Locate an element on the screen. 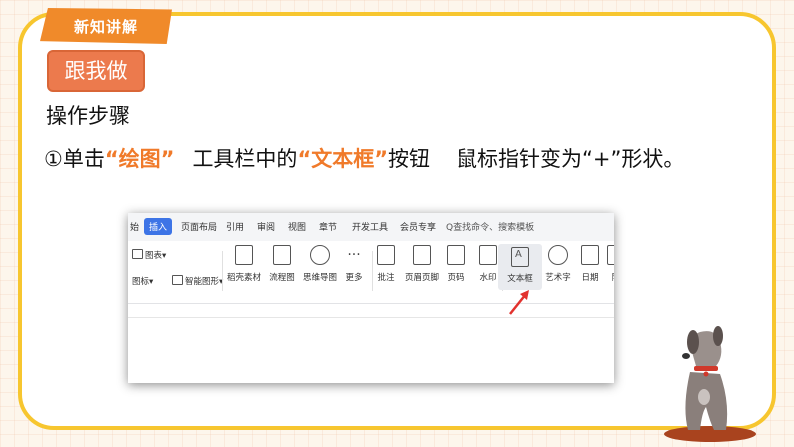 The image size is (794, 447). flowchart-icon is located at coordinates (282, 255).